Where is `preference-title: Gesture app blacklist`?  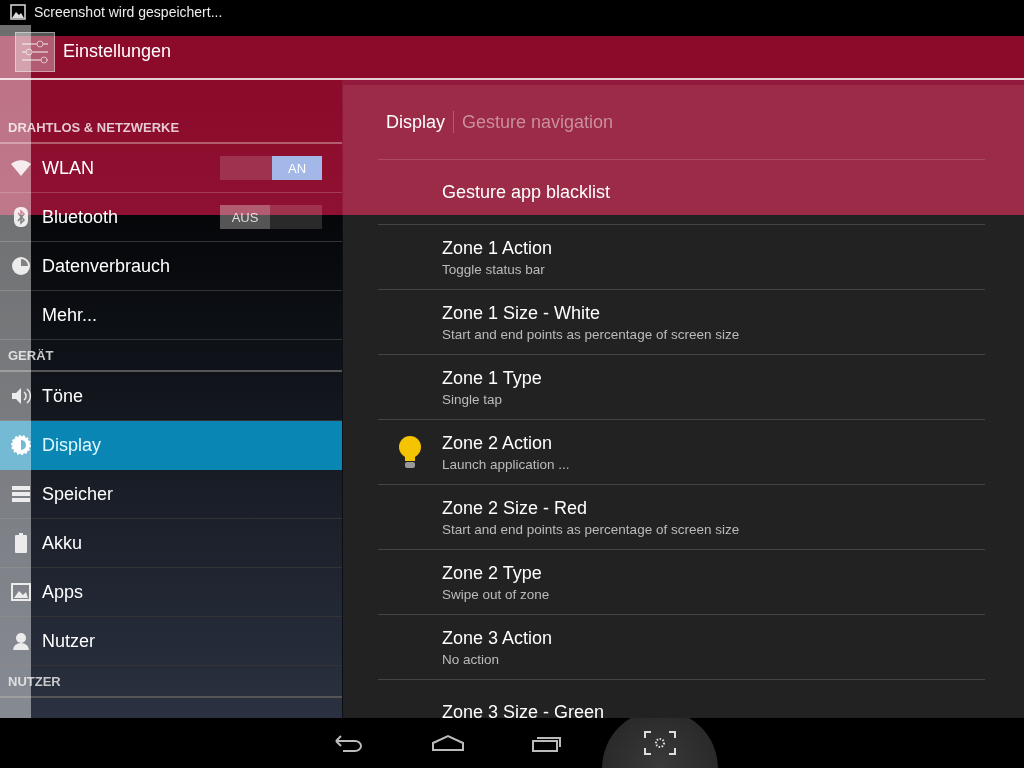 preference-title: Gesture app blacklist is located at coordinates (526, 192).